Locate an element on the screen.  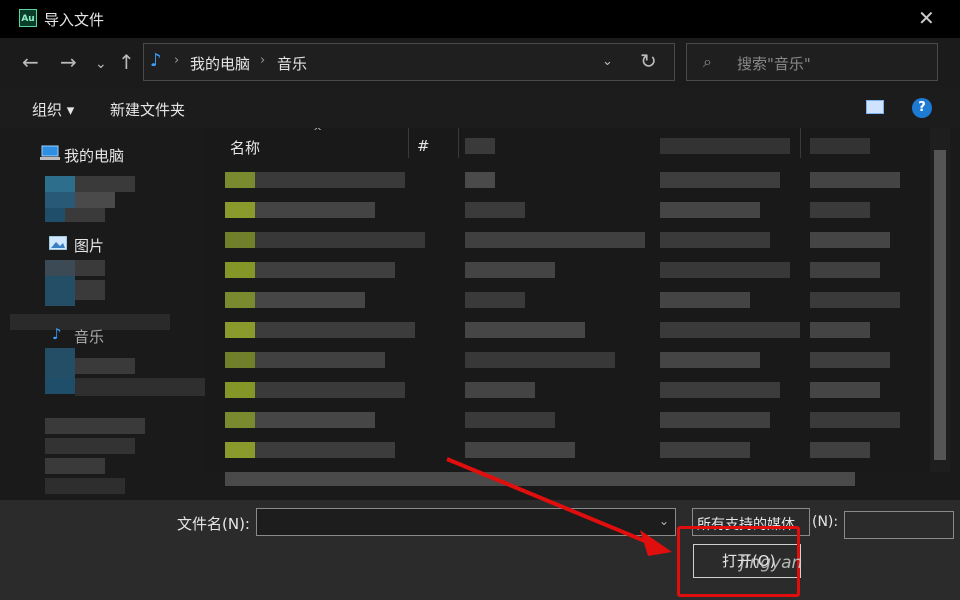
annotation-arrow is located at coordinates (559, 506).